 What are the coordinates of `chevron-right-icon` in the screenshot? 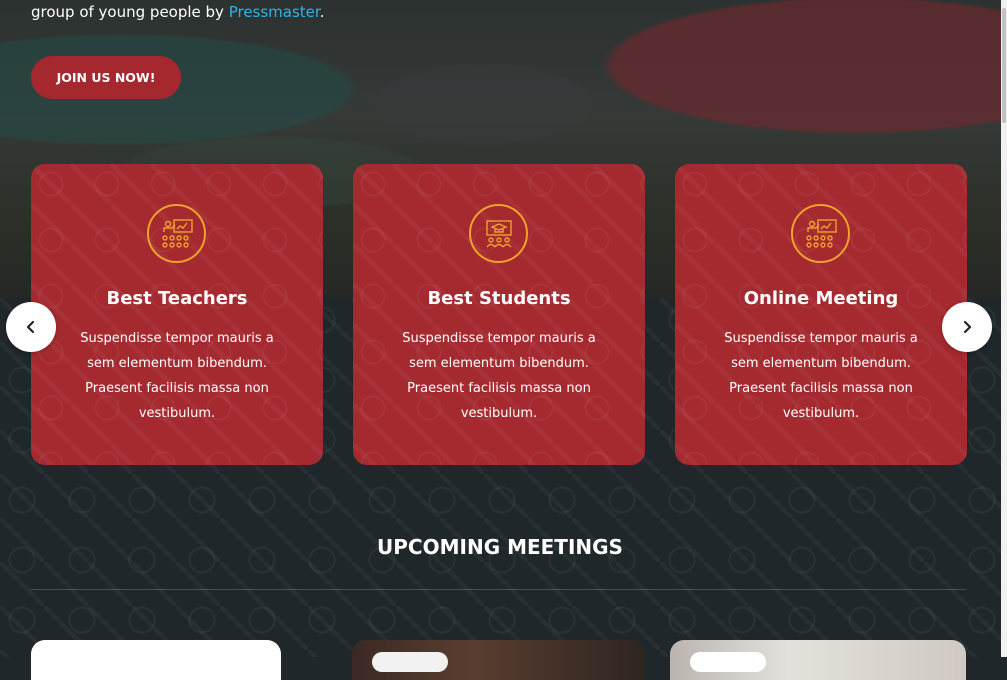 It's located at (967, 327).